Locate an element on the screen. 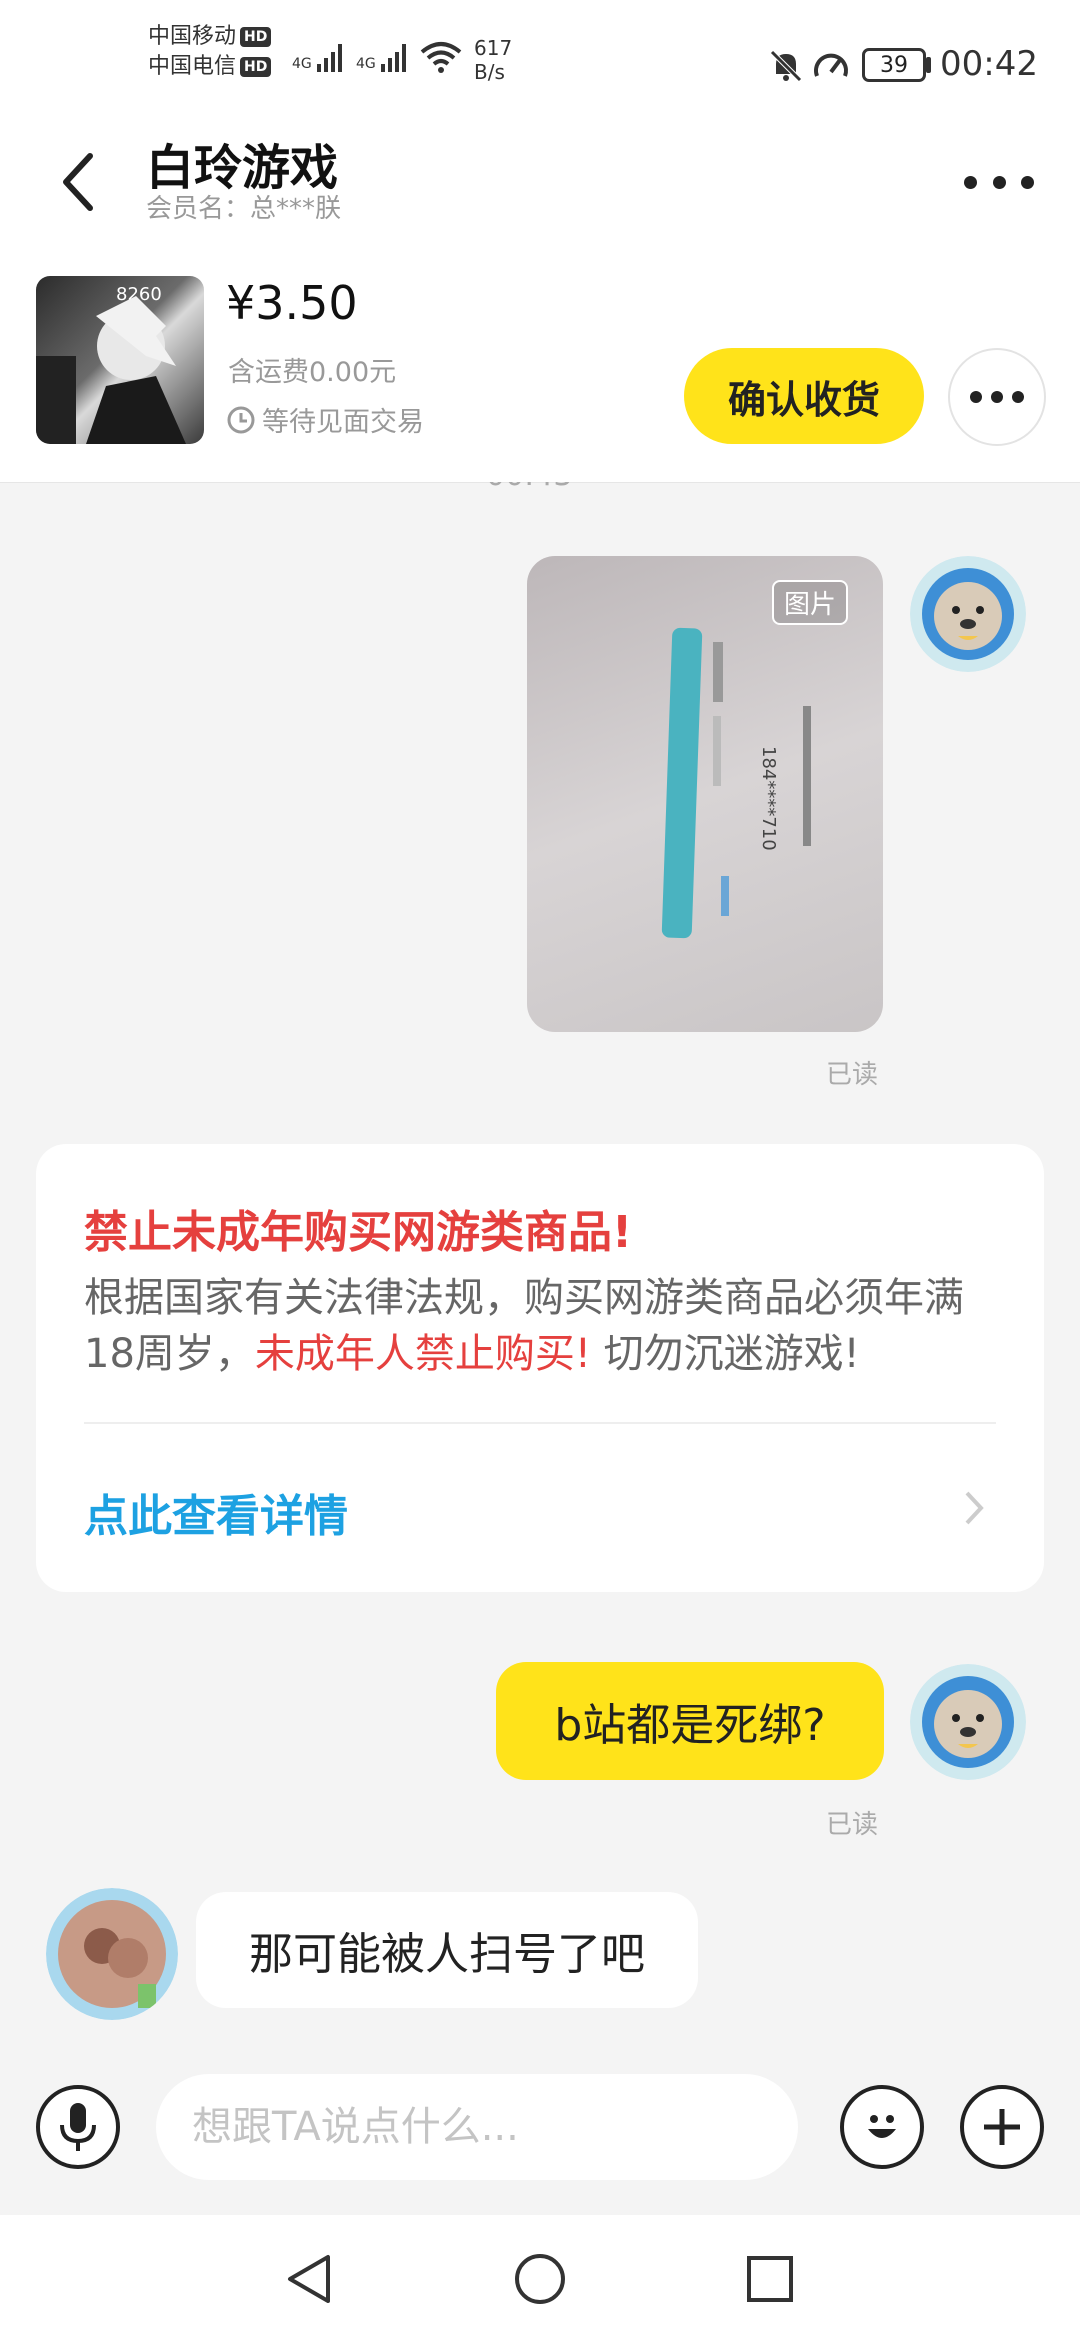 The height and width of the screenshot is (2340, 1080). net-speed: 617 B/s is located at coordinates (493, 60).